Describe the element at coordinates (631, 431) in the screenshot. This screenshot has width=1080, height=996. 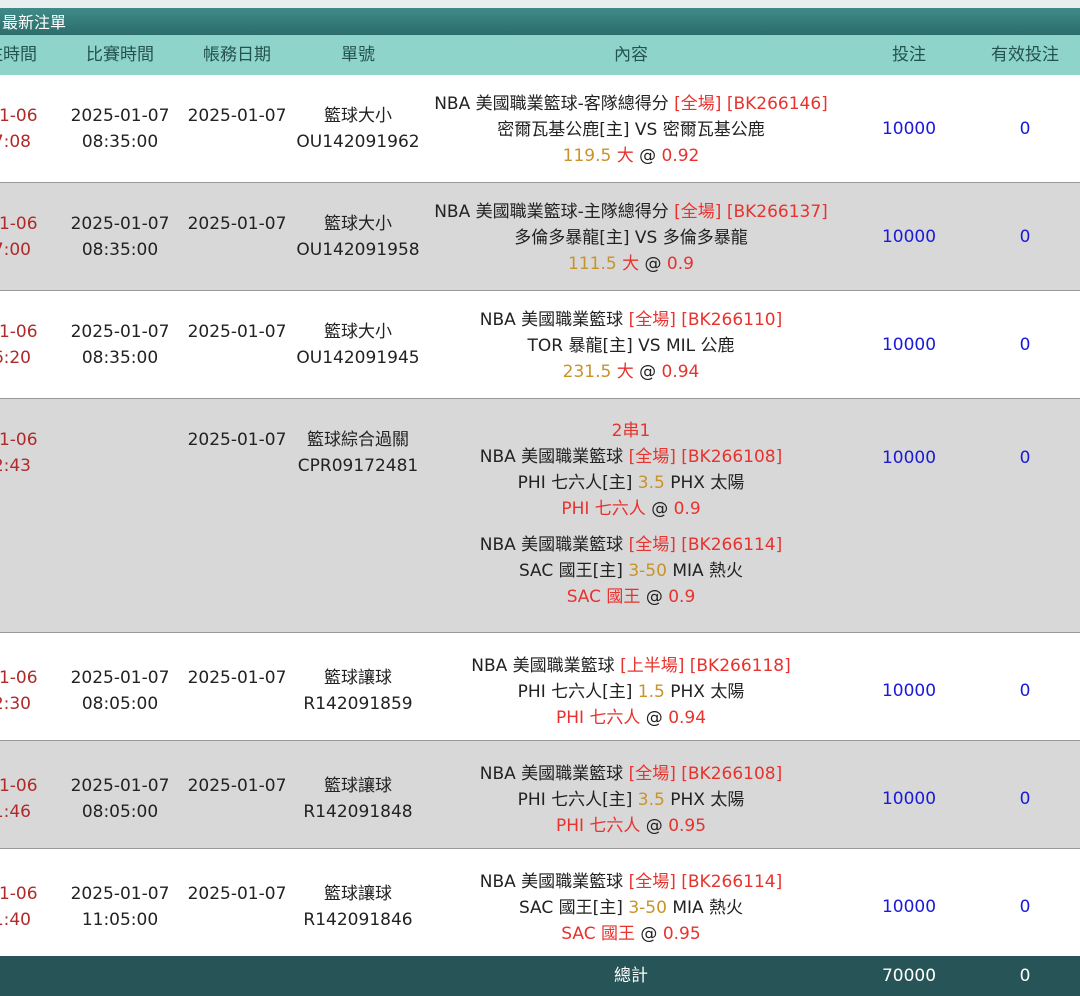
I see `parlay-label: 2串1` at that location.